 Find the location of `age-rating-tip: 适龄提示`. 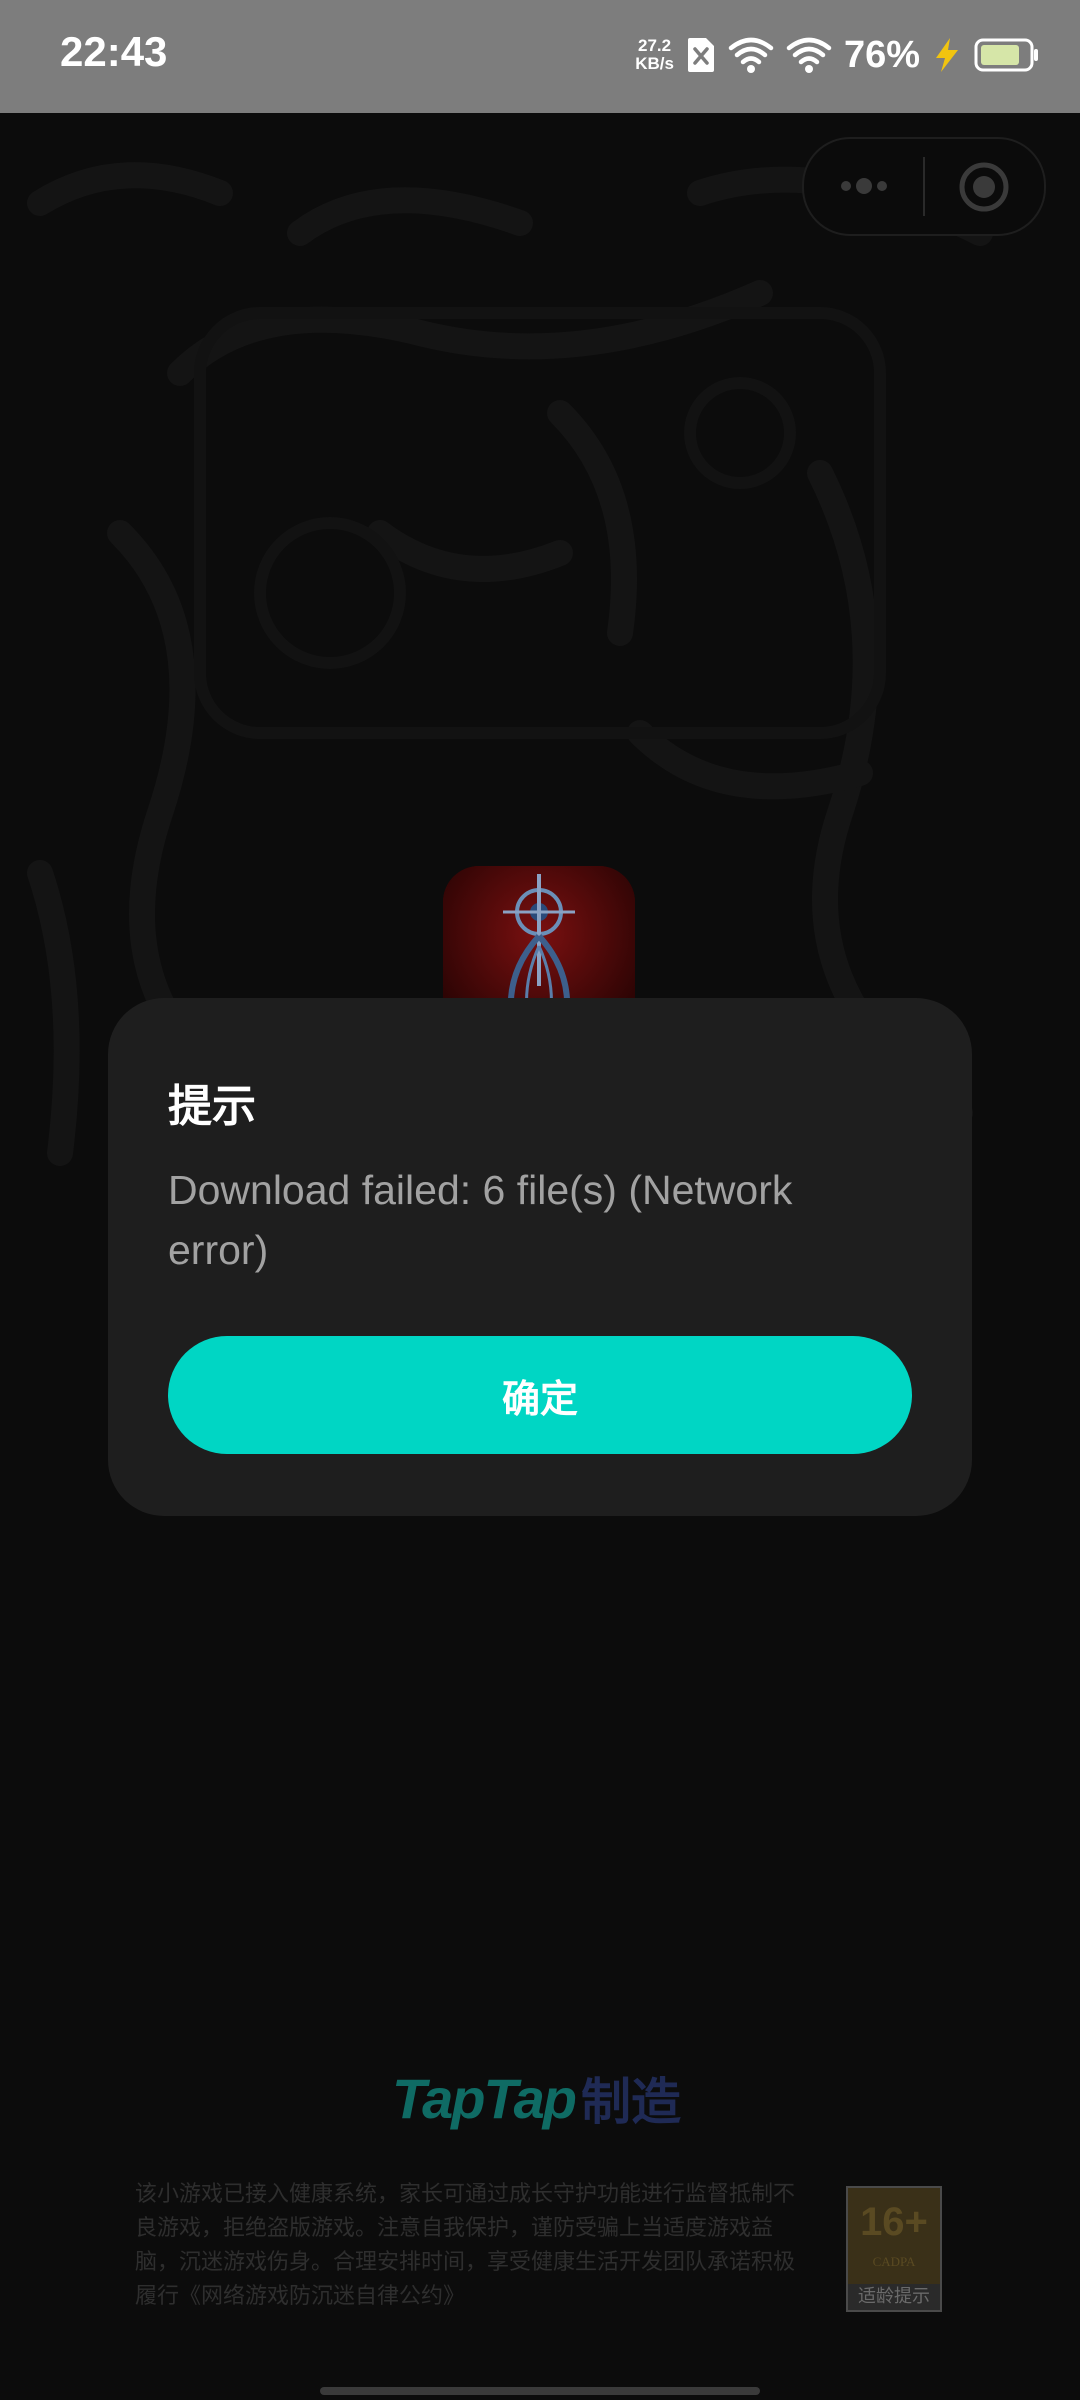

age-rating-tip: 适龄提示 is located at coordinates (894, 2297).